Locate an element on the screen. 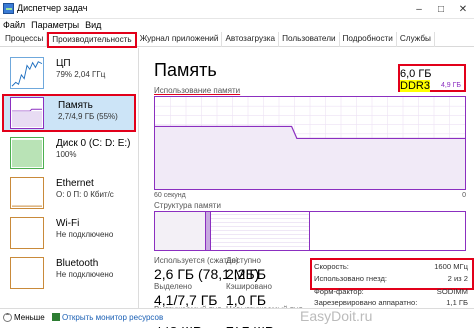 This screenshot has width=474, height=331. footer-bar: ⌃ Меньше Открыть монитор ресурсов is located at coordinates (237, 317).